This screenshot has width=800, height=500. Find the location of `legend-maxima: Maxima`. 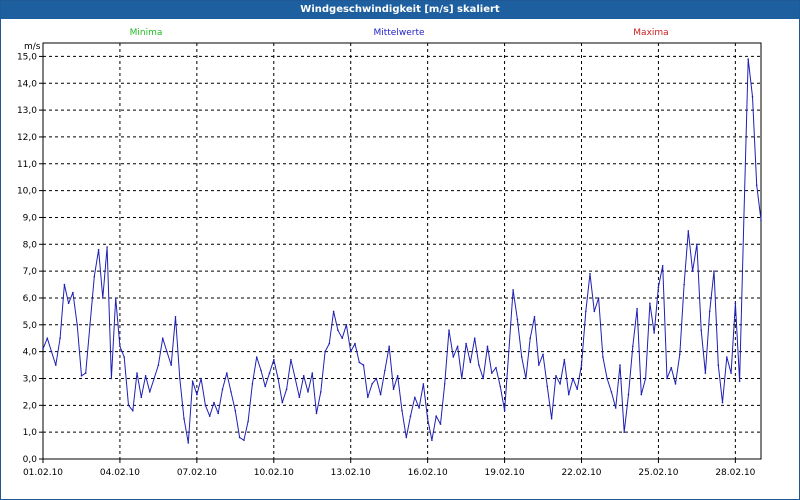

legend-maxima: Maxima is located at coordinates (650, 33).